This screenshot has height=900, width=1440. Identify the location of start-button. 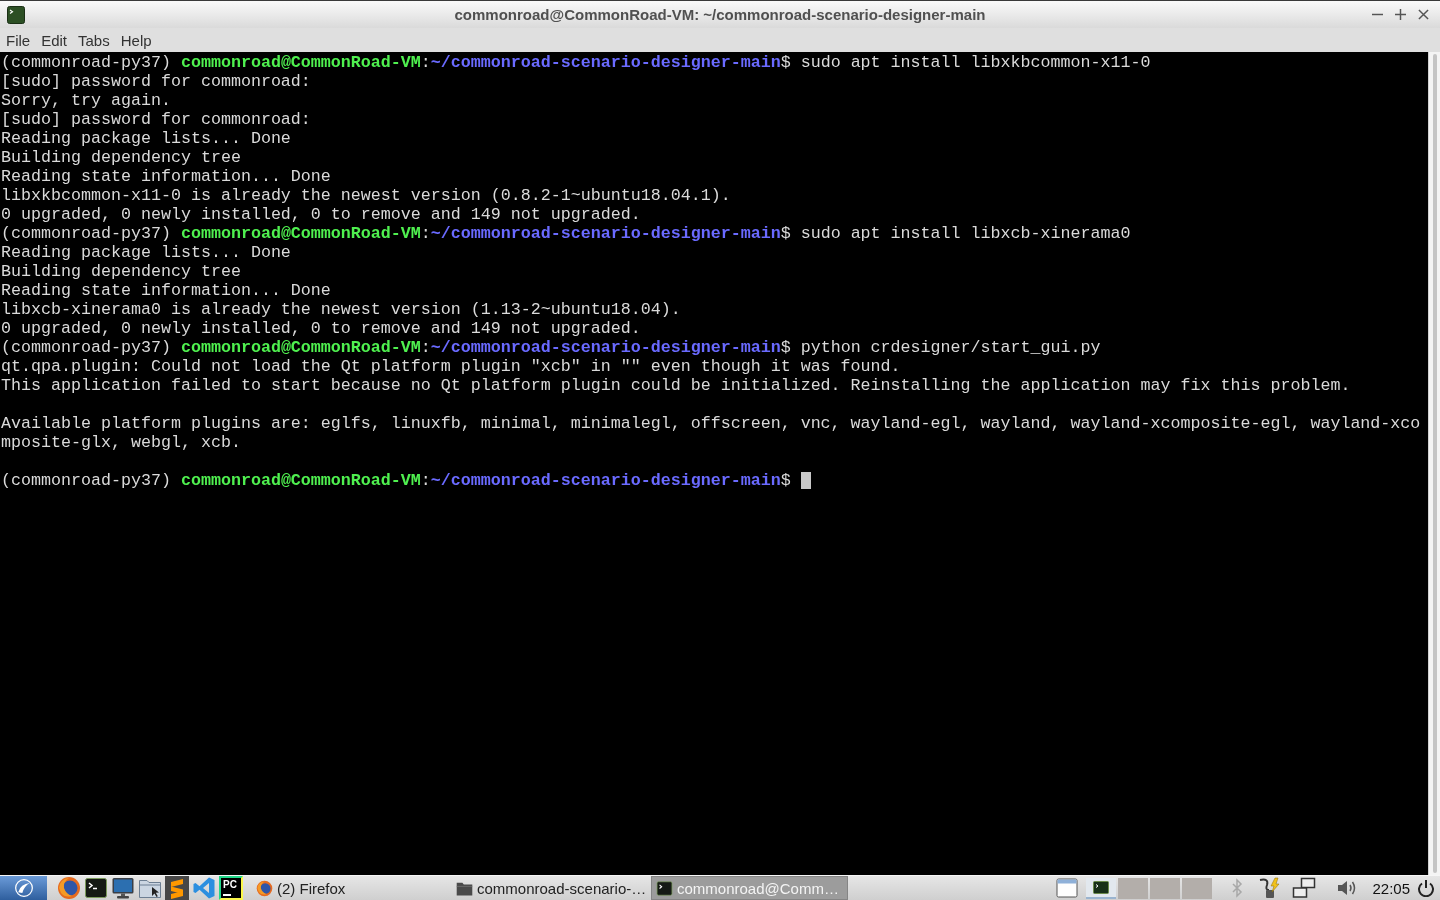
(23, 888).